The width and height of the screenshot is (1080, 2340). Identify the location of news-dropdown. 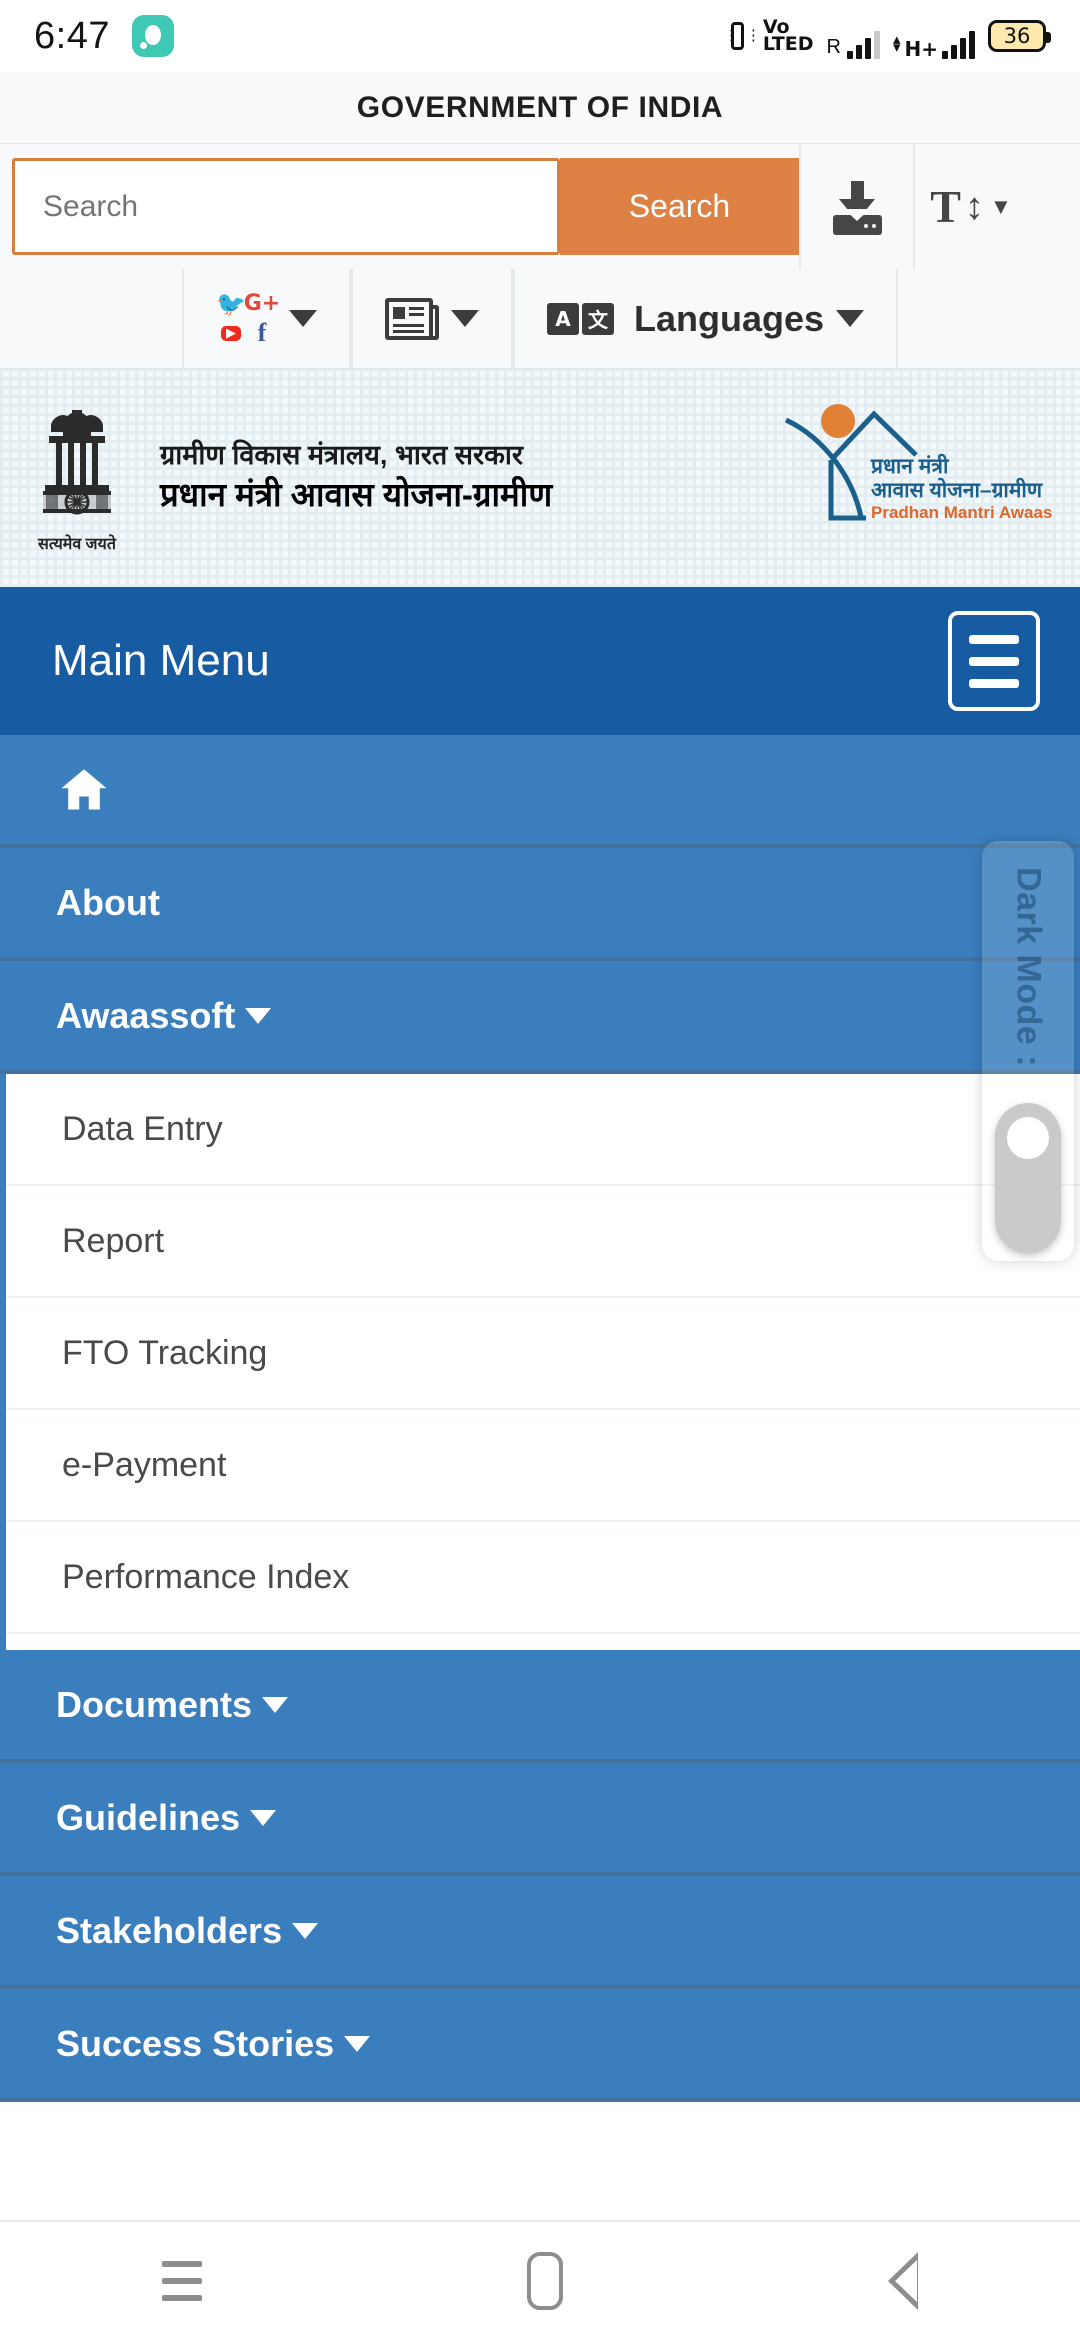
(431, 318).